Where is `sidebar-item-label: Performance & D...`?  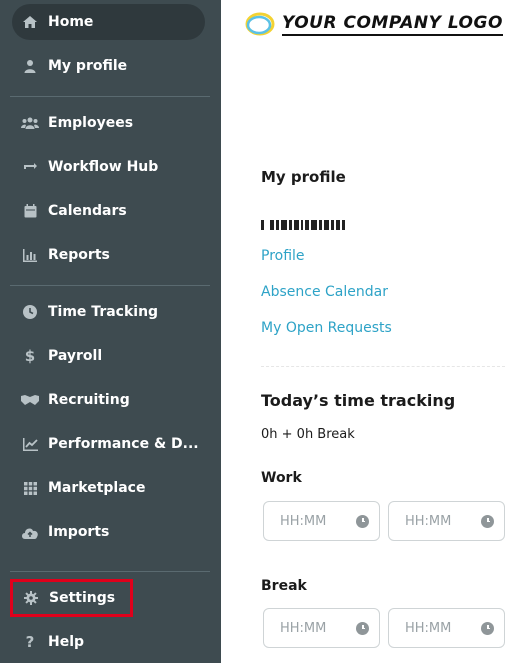 sidebar-item-label: Performance & D... is located at coordinates (123, 444).